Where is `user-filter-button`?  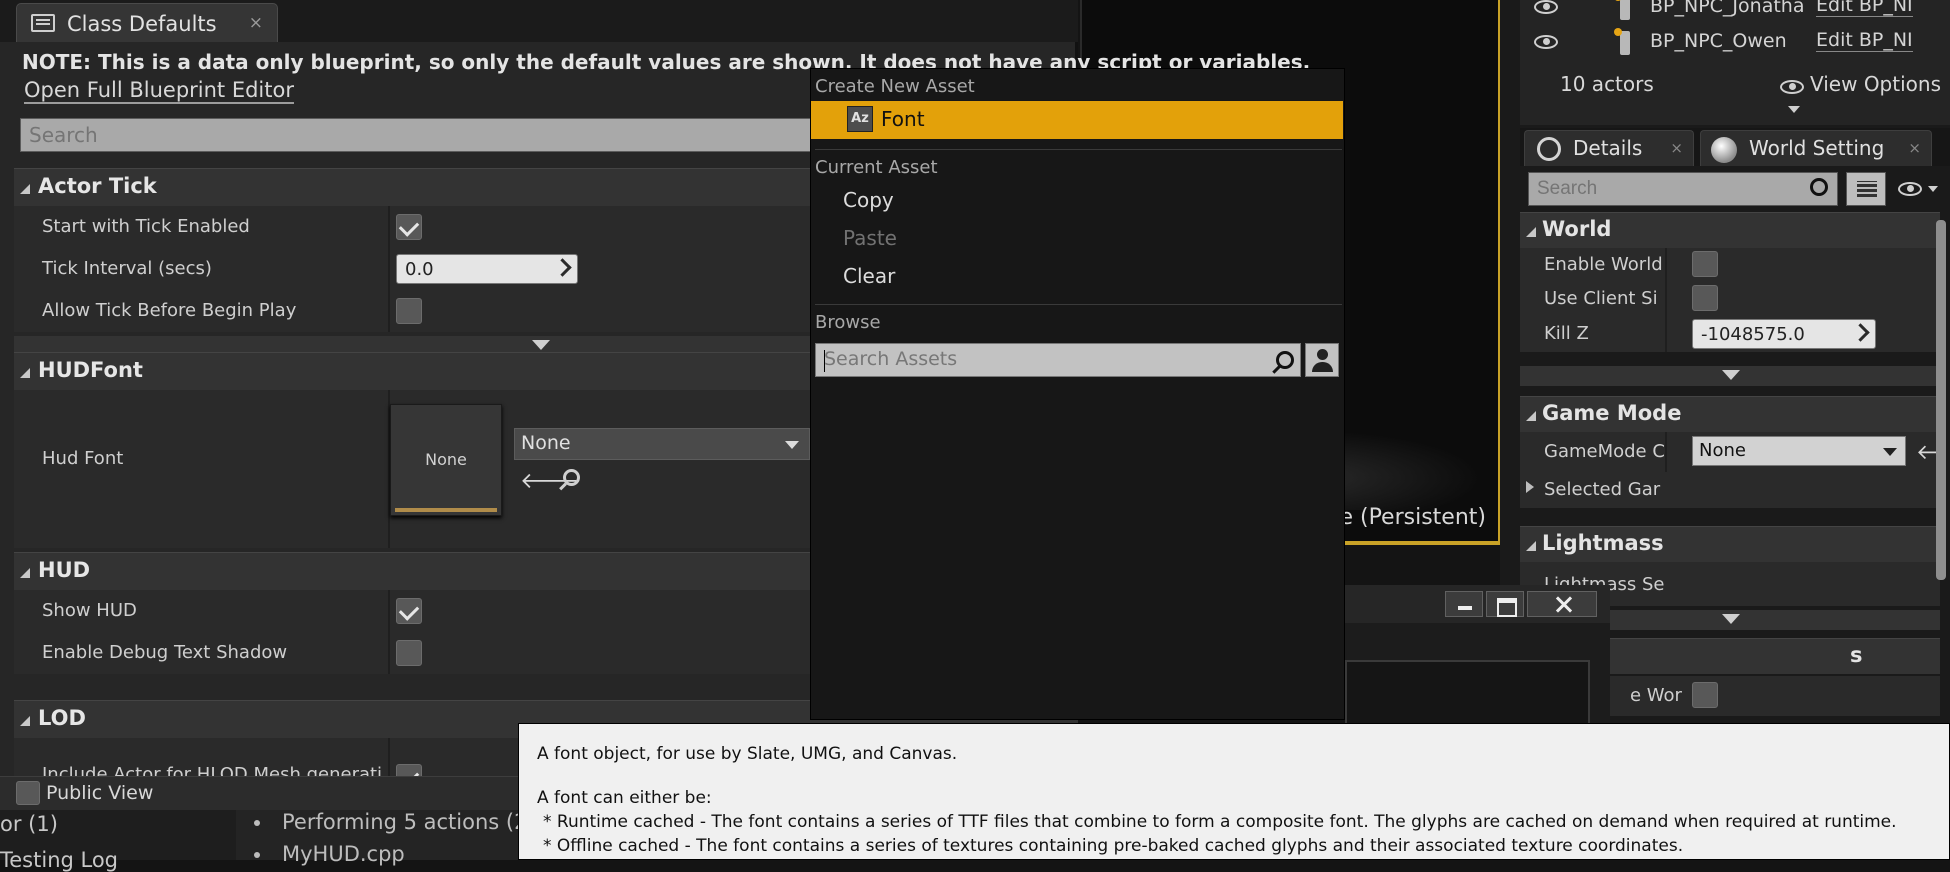 user-filter-button is located at coordinates (1322, 360).